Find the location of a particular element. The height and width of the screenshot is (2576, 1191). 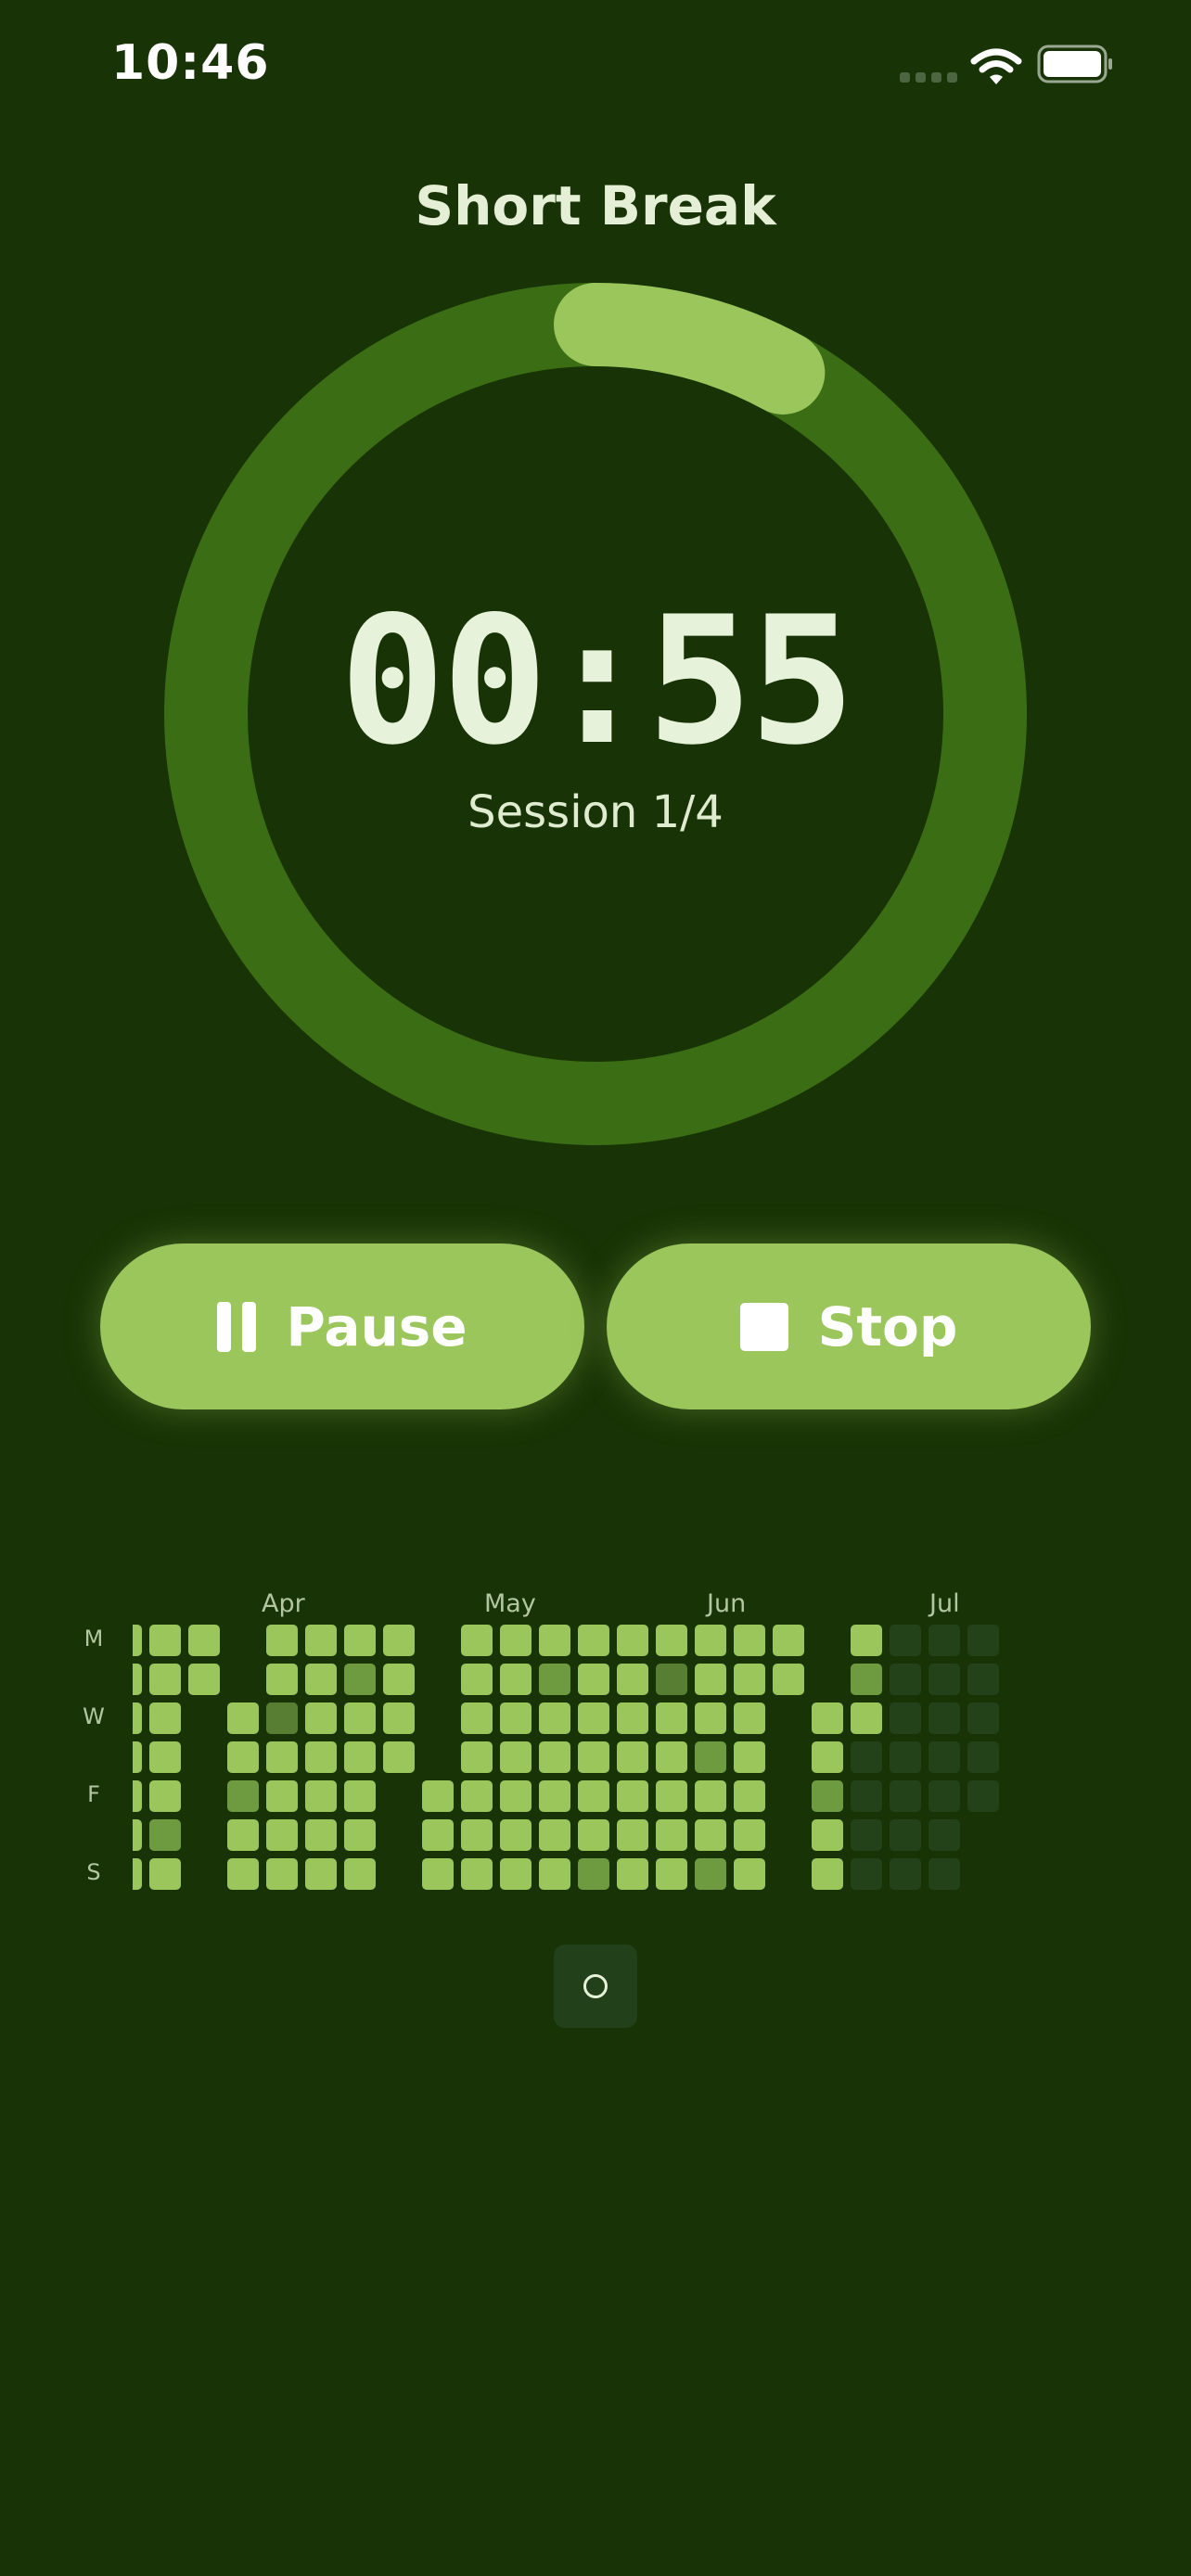

pause-label: Pause is located at coordinates (376, 1326).